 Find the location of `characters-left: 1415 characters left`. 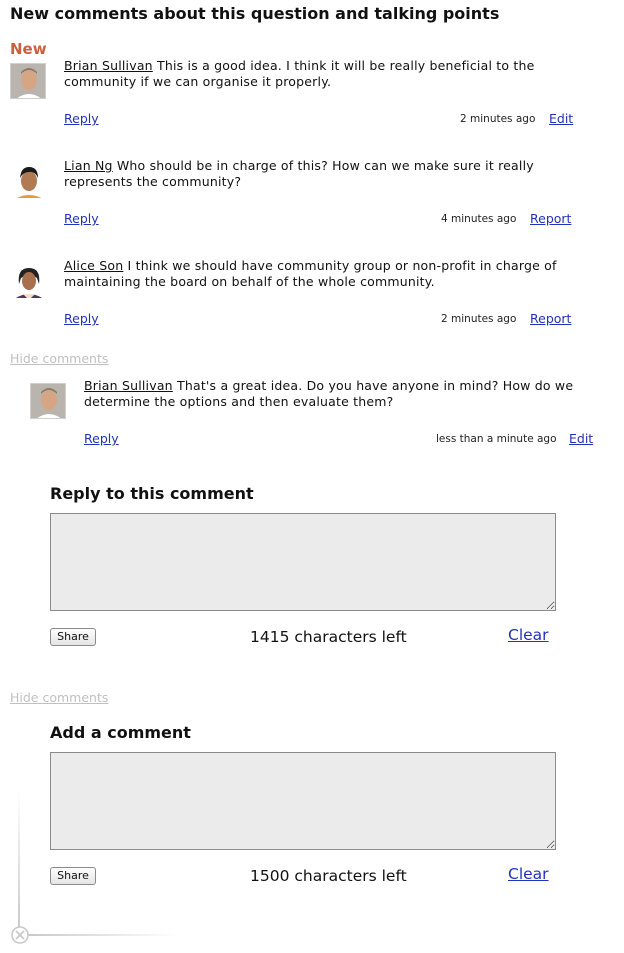

characters-left: 1415 characters left is located at coordinates (328, 637).